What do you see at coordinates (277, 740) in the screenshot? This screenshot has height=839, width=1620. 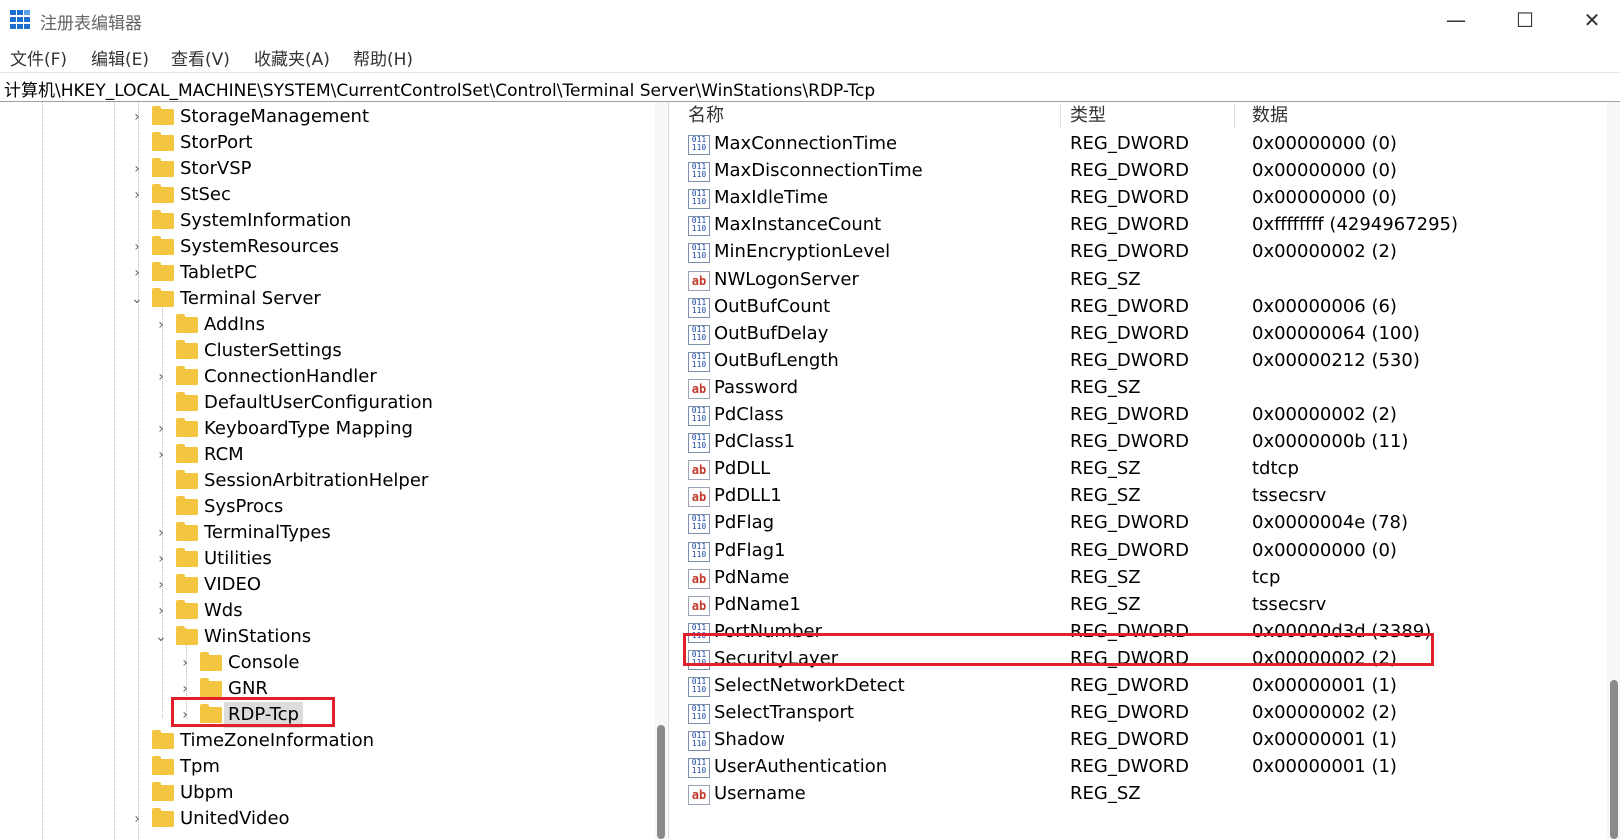 I see `tree-node-label: TimeZoneInformation` at bounding box center [277, 740].